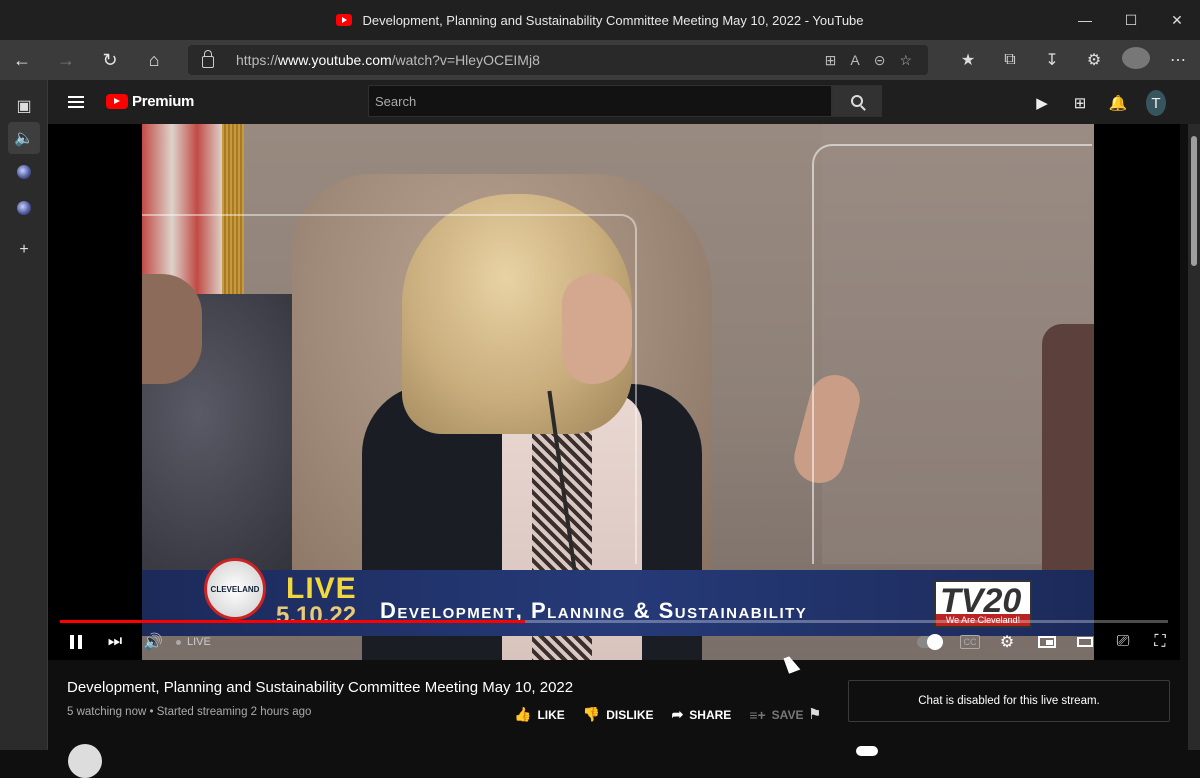 This screenshot has height=778, width=1200. I want to click on youtube-header: Premium Search ▶ ⊞ 🔔 T, so click(624, 102).